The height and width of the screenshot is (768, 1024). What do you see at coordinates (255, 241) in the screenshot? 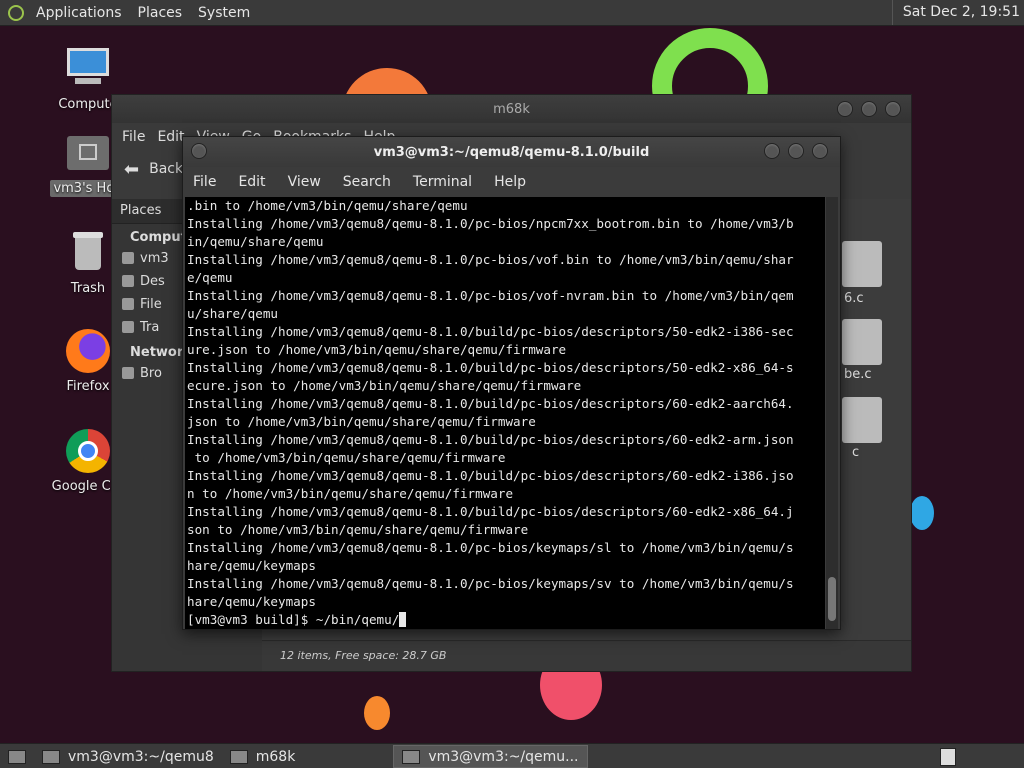
I see `terminal-line: in/qemu/share/qemu` at bounding box center [255, 241].